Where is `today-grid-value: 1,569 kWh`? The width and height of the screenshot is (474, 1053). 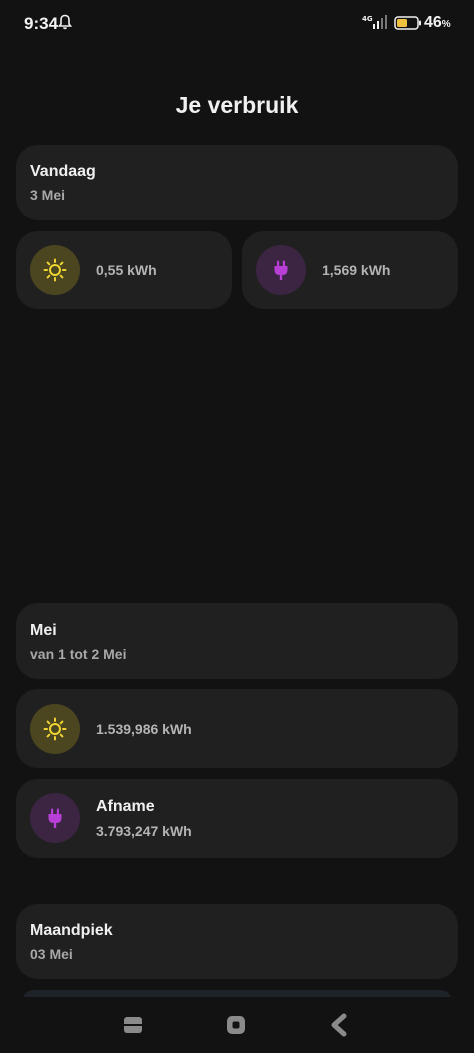 today-grid-value: 1,569 kWh is located at coordinates (356, 270).